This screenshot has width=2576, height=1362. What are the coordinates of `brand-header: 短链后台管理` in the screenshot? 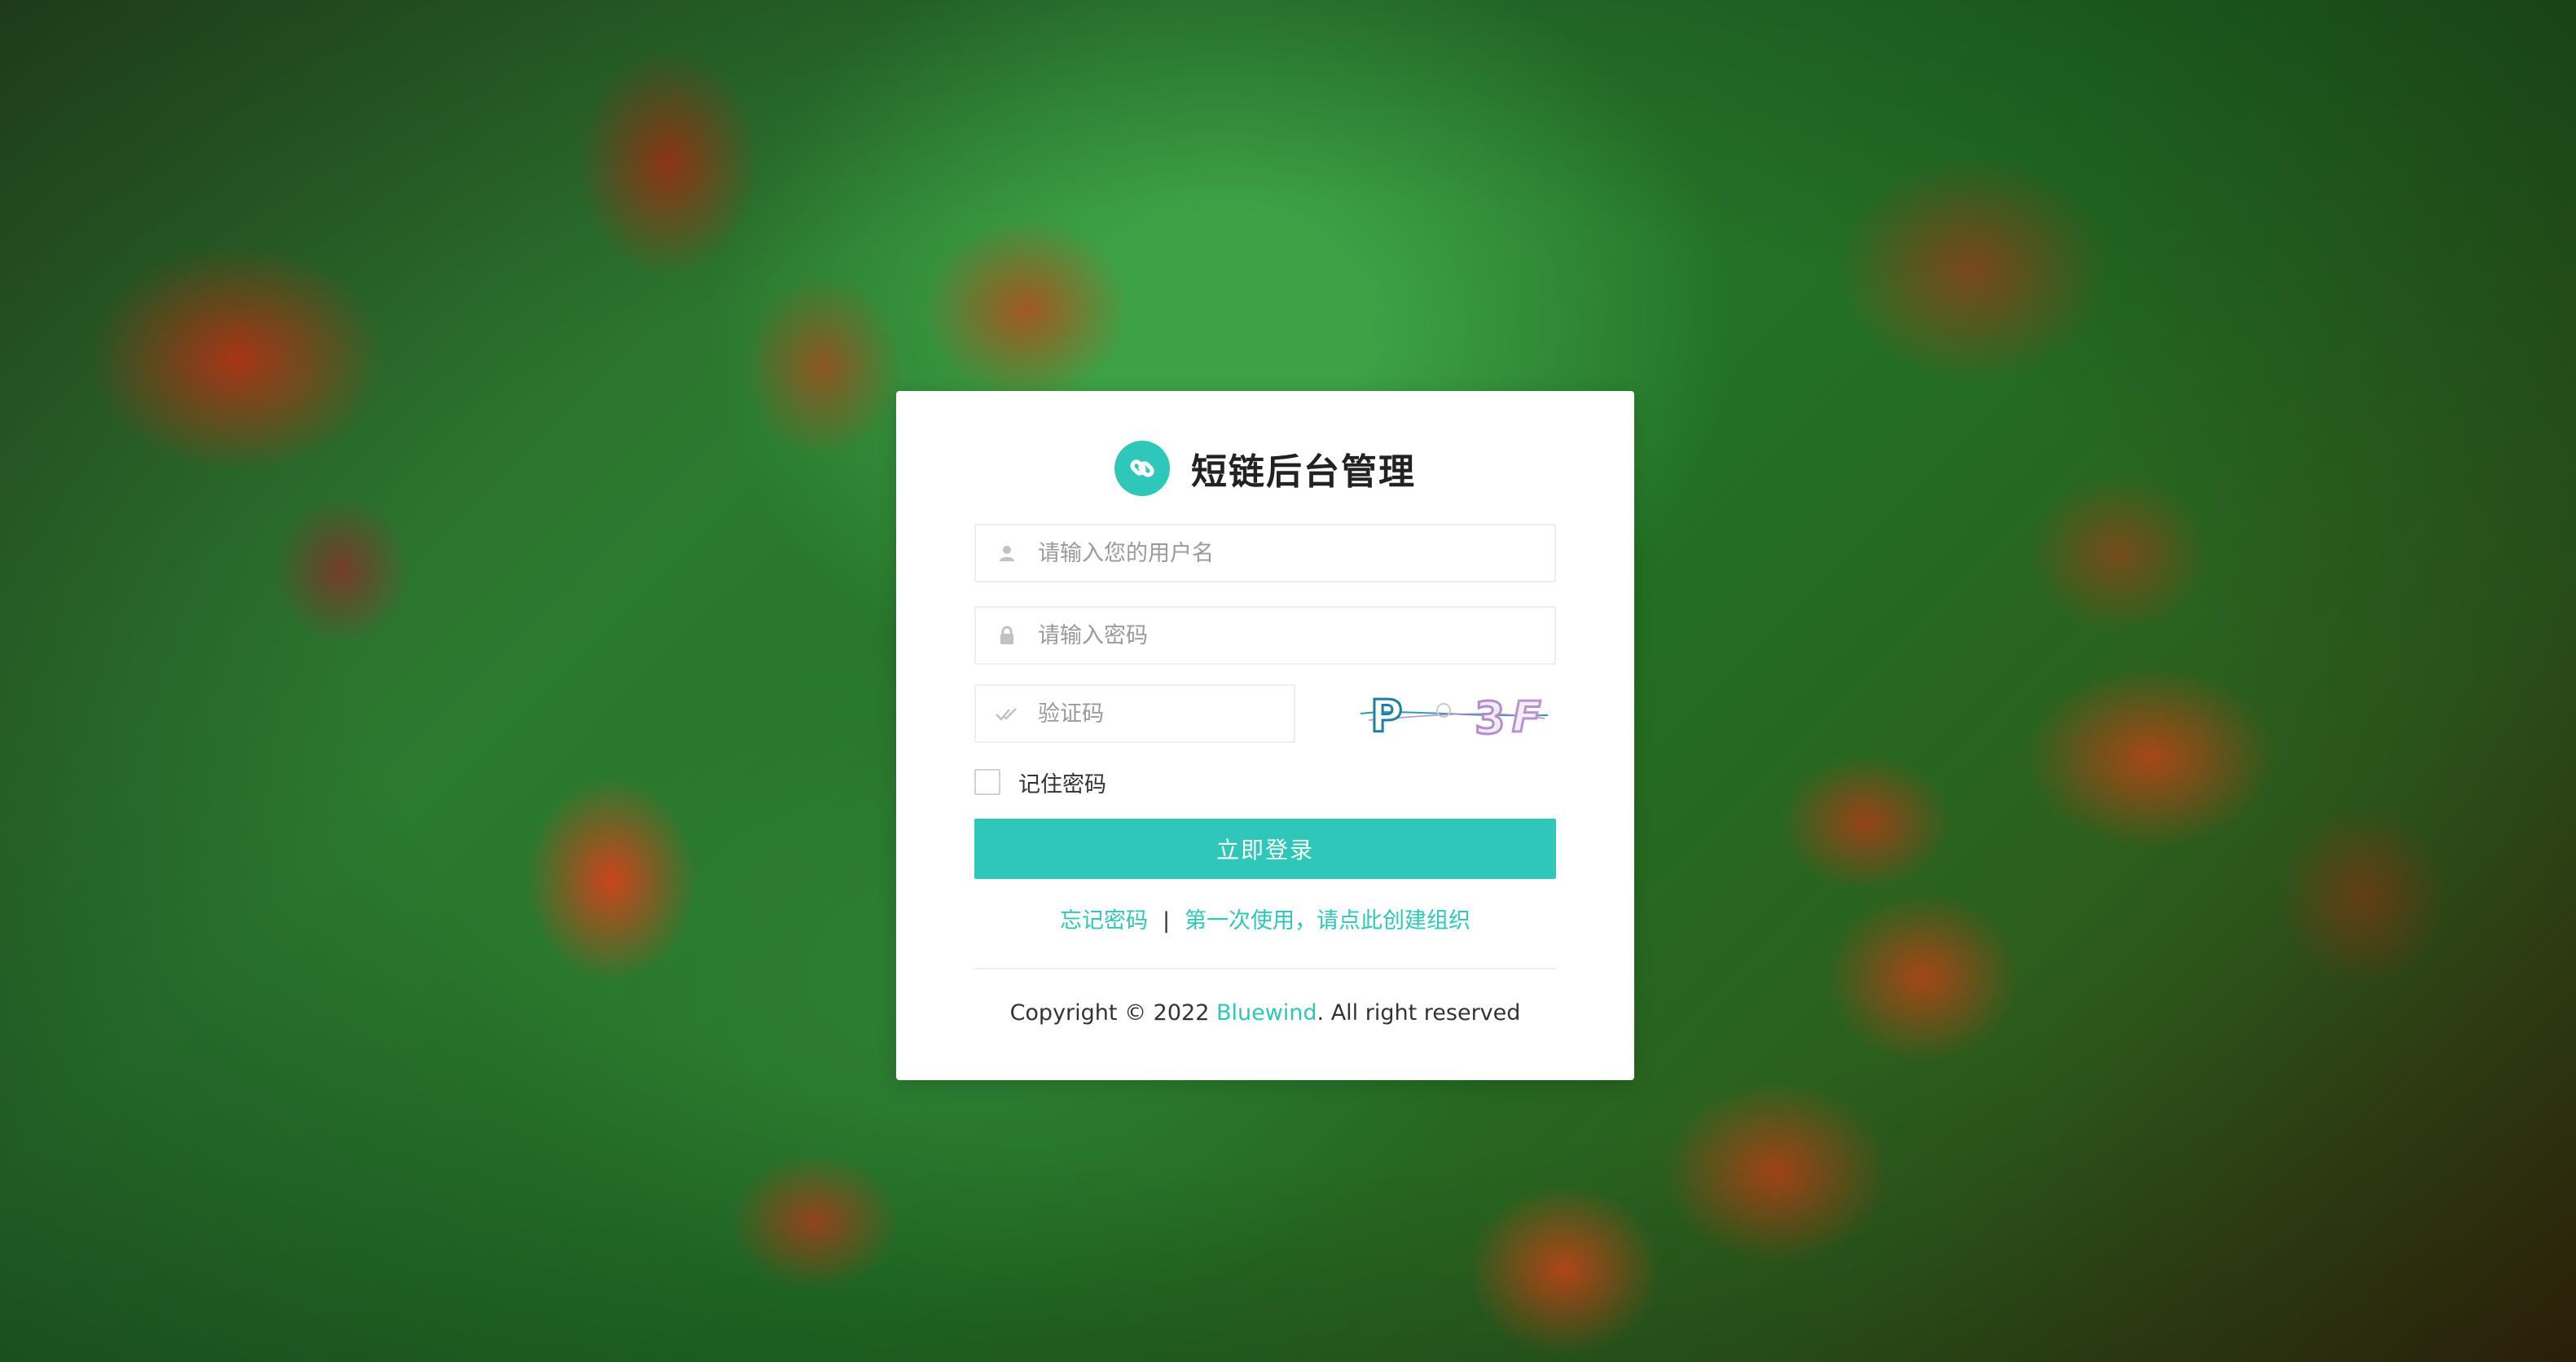 It's located at (1265, 468).